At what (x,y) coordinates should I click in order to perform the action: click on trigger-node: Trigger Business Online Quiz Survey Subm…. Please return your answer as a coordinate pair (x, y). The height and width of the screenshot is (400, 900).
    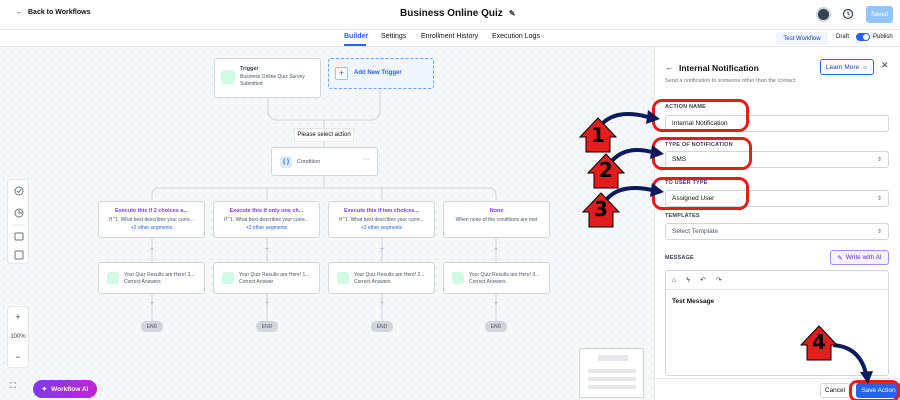
    Looking at the image, I should click on (267, 78).